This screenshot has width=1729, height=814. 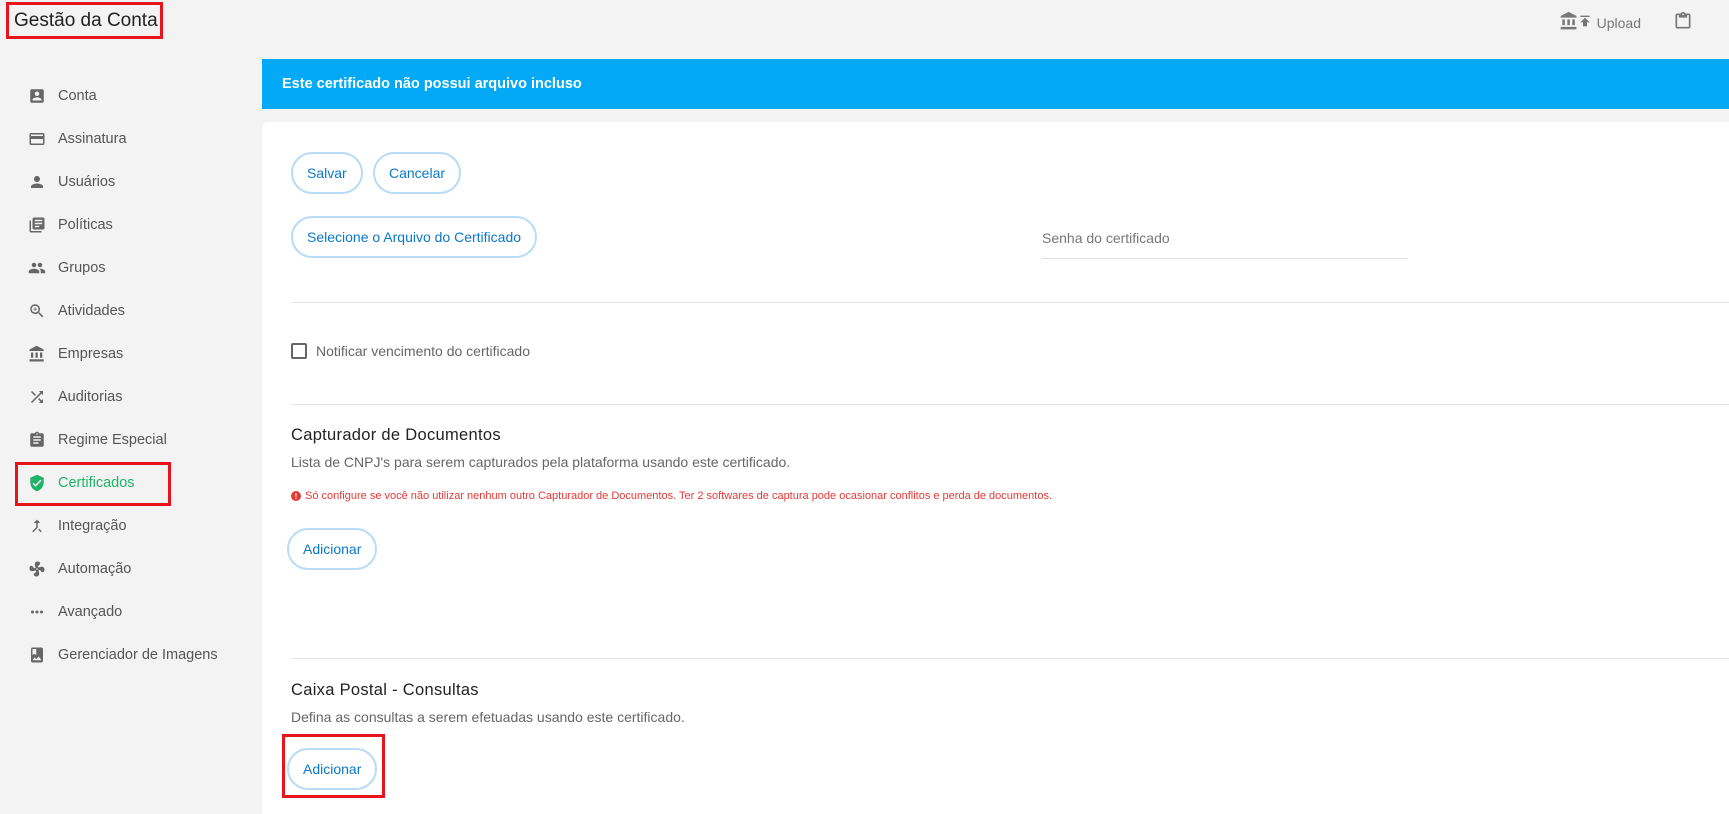 I want to click on sidebar-item-label: Auditorias, so click(x=90, y=397).